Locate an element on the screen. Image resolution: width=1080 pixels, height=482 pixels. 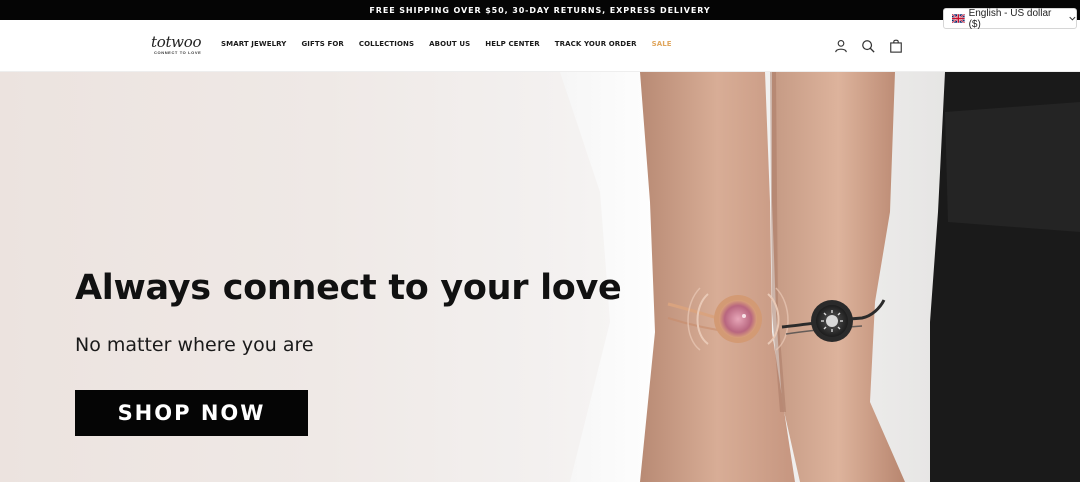
chevron-down-icon is located at coordinates (1072, 18).